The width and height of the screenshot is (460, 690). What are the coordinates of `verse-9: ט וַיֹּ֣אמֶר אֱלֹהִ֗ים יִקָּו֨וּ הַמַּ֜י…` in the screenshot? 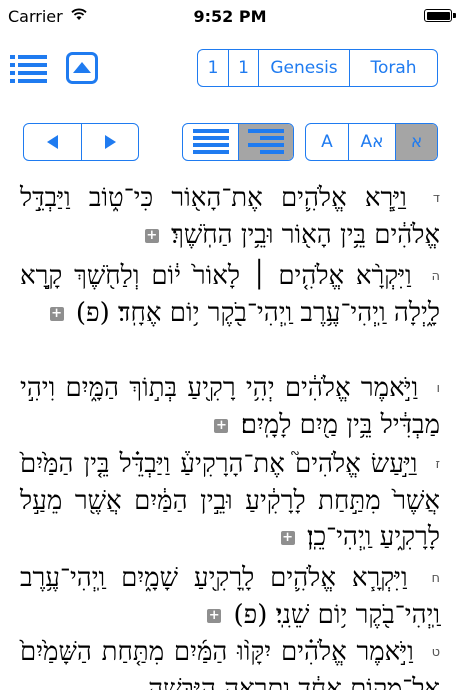 It's located at (230, 662).